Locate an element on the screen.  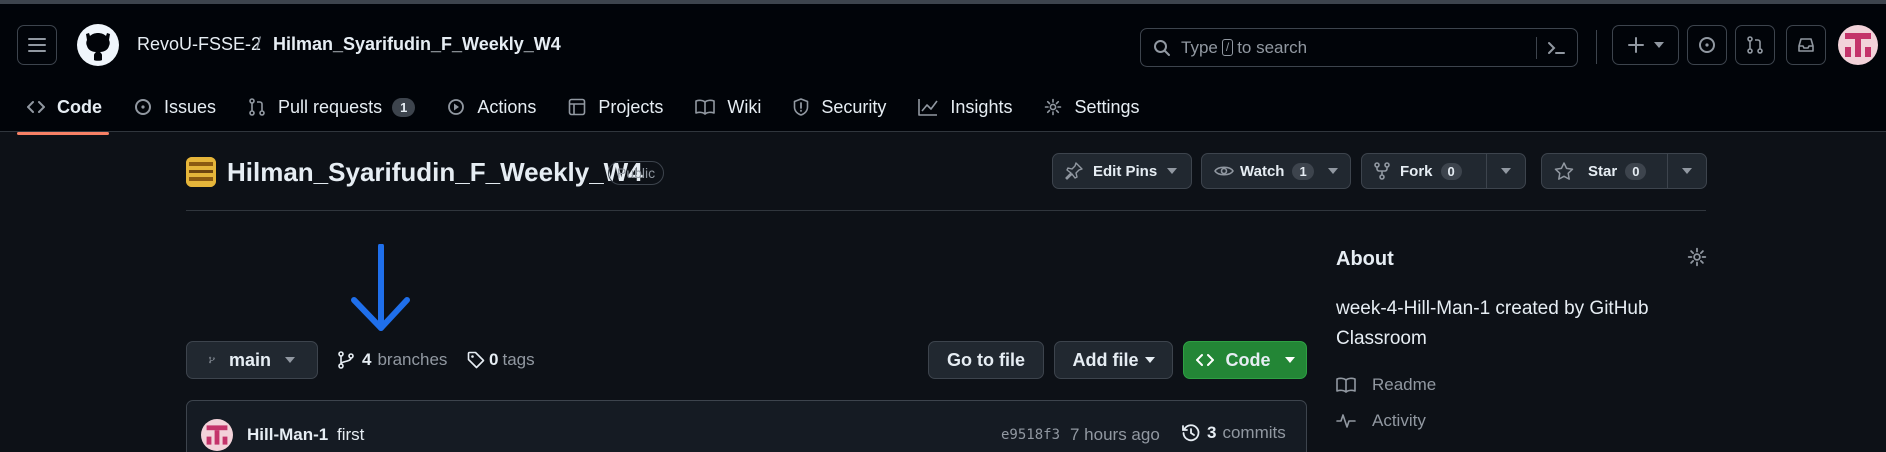
graph-icon is located at coordinates (928, 107).